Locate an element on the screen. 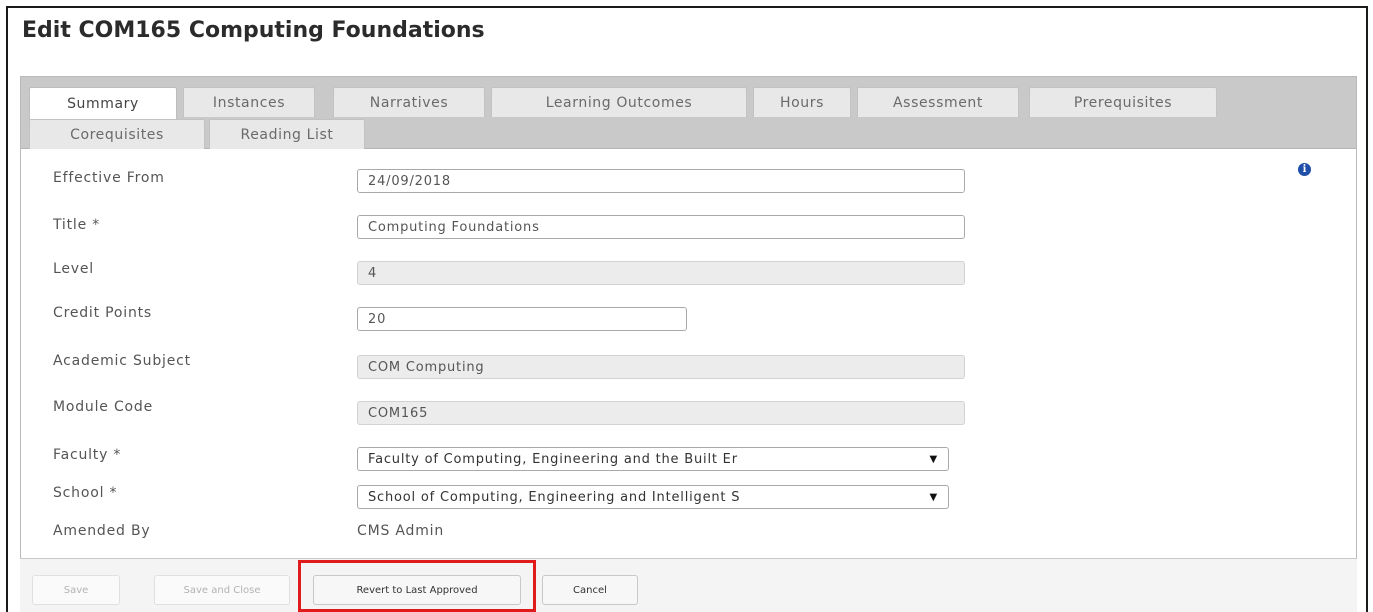  level-field is located at coordinates (661, 273).